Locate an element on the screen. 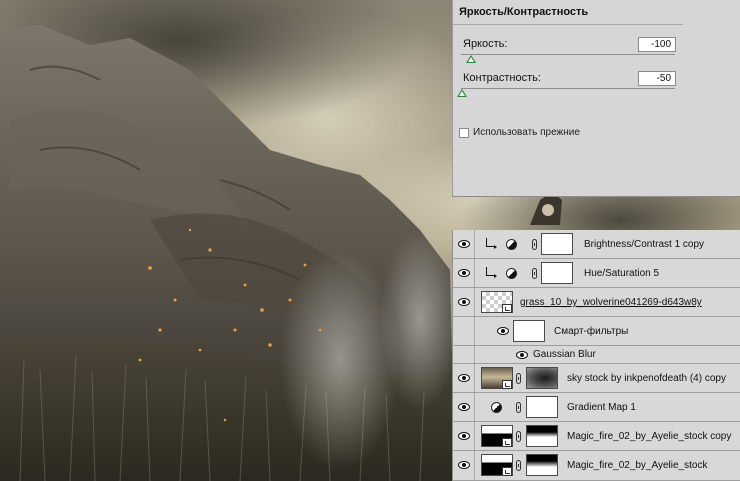 The width and height of the screenshot is (740, 481). use-legacy-label: Использовать прежние is located at coordinates (526, 132).